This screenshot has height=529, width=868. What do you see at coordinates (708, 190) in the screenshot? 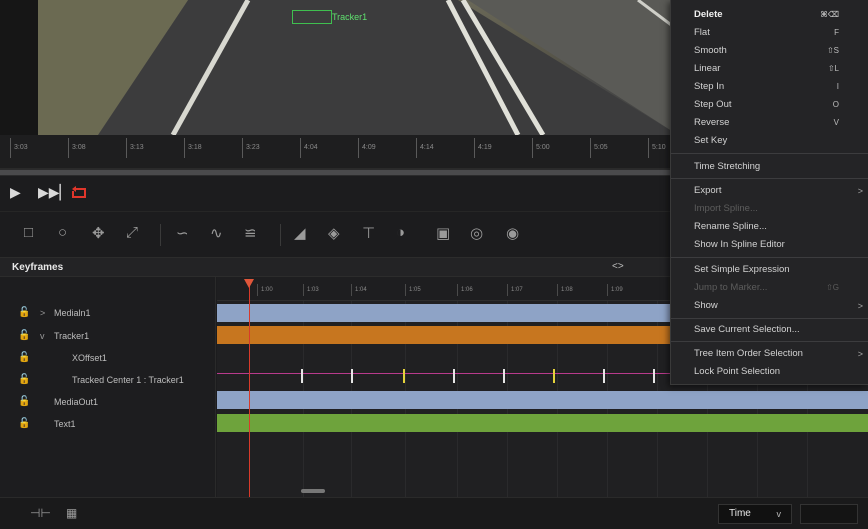
I see `menu-item-label: Export` at bounding box center [708, 190].